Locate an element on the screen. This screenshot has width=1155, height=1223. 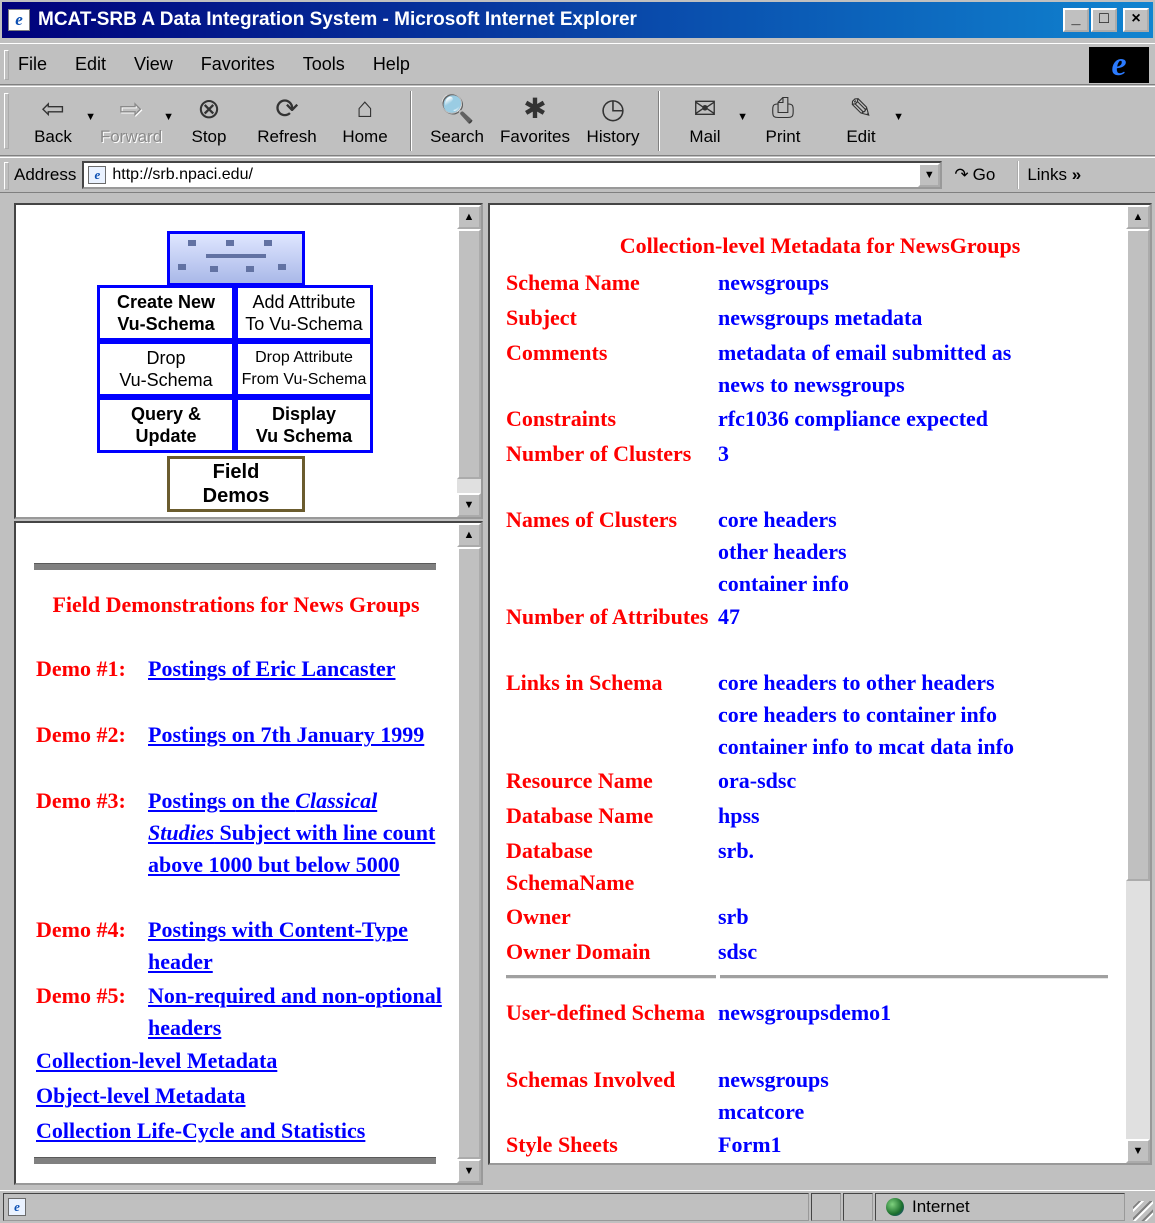
drop-vu-schema-button: Drop Vu-Schema is located at coordinates (166, 369).